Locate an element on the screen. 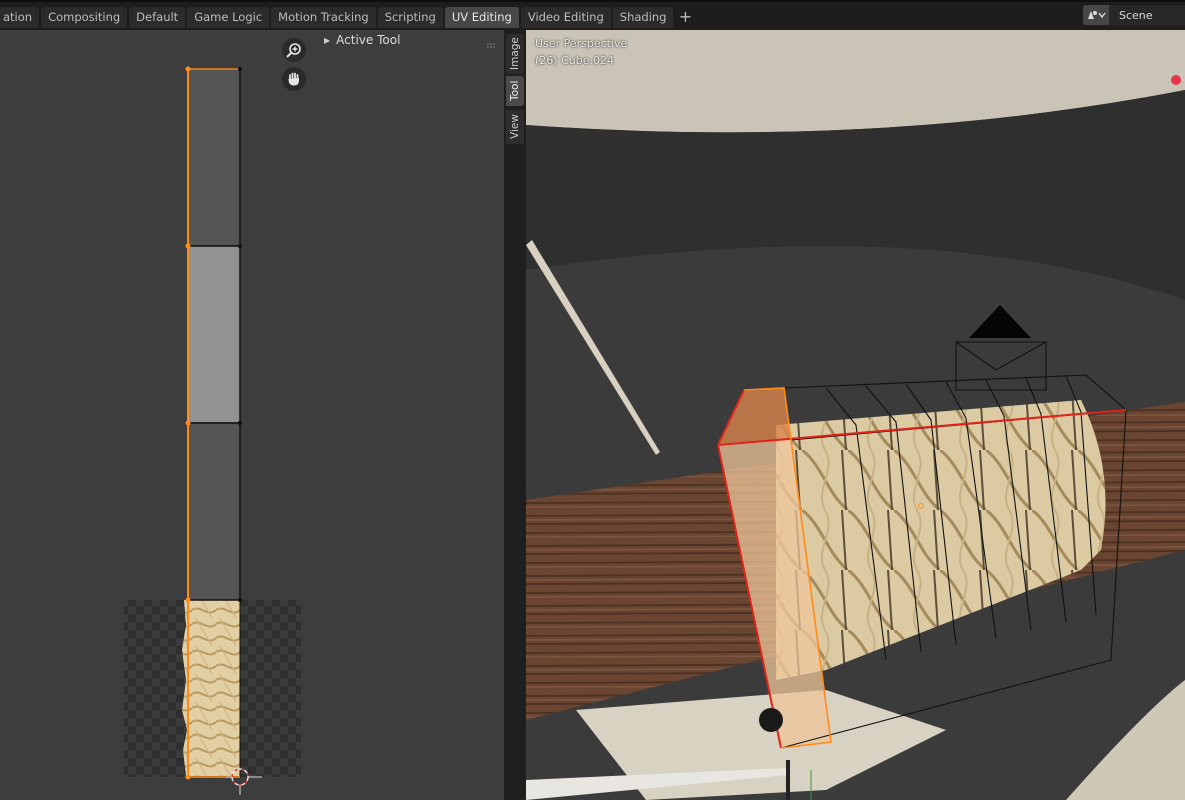  tab-video-editing: Video Editing is located at coordinates (565, 17).